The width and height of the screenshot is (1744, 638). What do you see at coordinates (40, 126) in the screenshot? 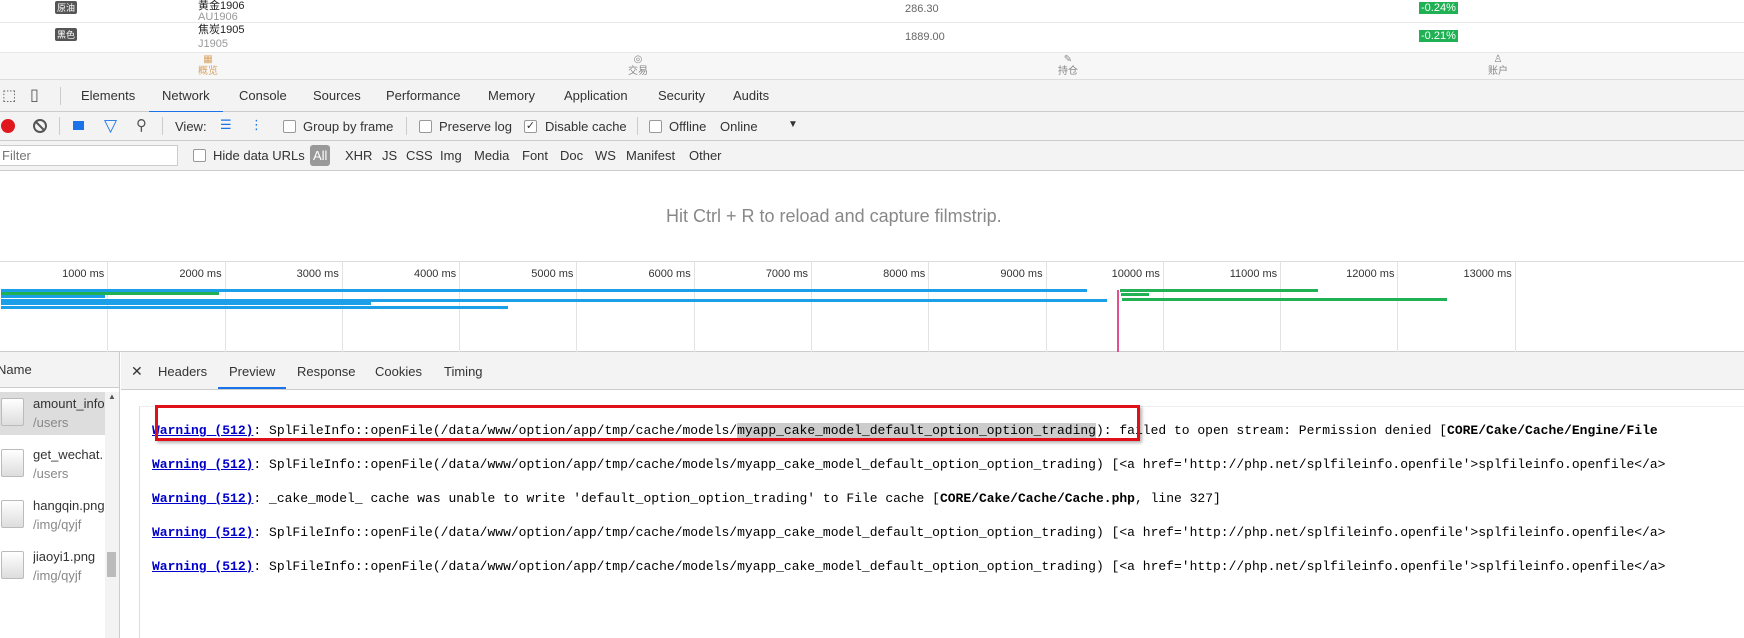
I see `clear-icon` at bounding box center [40, 126].